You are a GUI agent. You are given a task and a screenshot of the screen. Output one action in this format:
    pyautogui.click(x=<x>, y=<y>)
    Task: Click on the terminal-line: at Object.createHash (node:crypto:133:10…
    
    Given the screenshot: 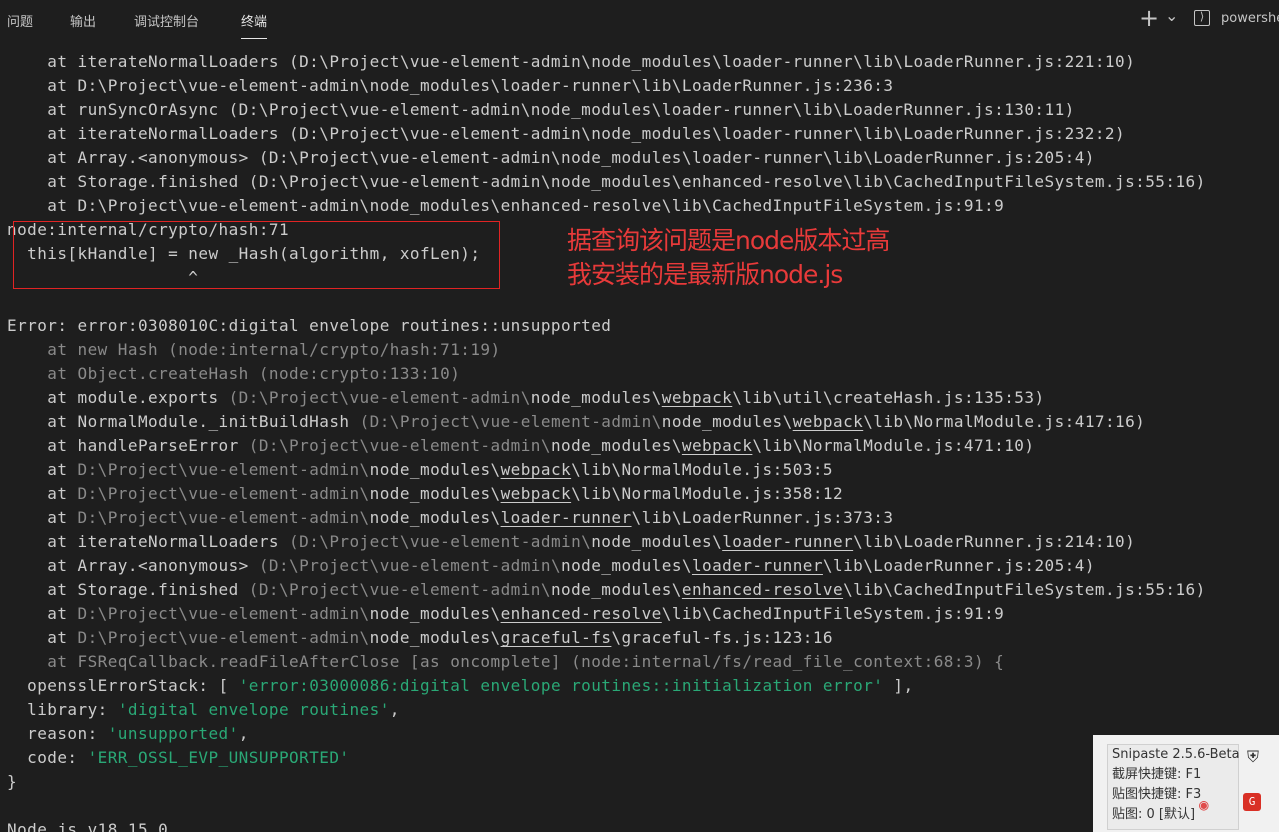 What is the action you would take?
    pyautogui.click(x=643, y=374)
    